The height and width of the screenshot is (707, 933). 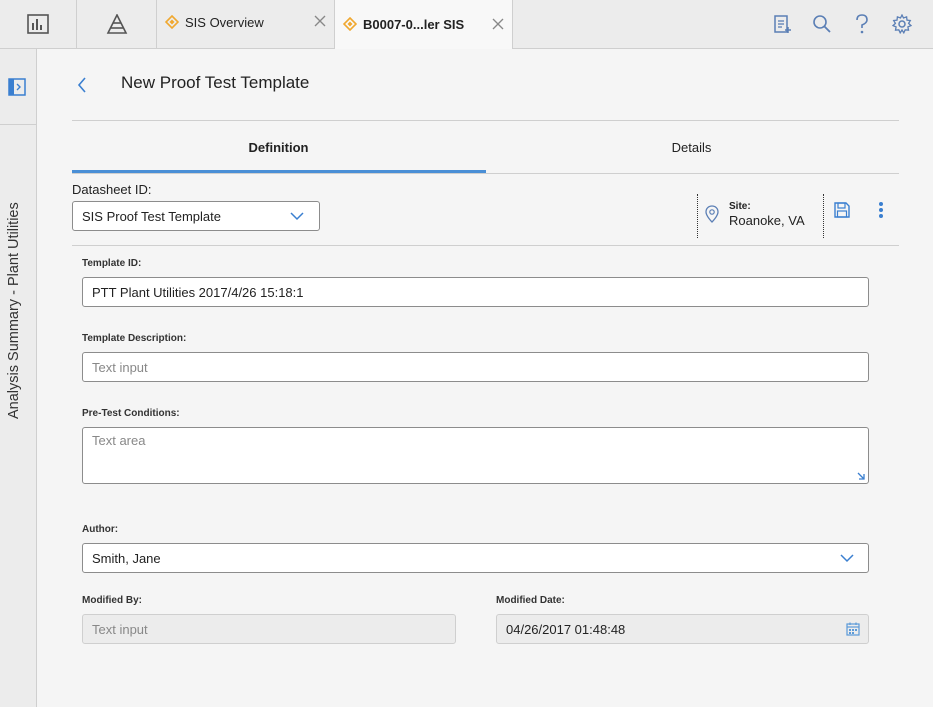 What do you see at coordinates (224, 22) in the screenshot?
I see `tab-label: SIS Overview` at bounding box center [224, 22].